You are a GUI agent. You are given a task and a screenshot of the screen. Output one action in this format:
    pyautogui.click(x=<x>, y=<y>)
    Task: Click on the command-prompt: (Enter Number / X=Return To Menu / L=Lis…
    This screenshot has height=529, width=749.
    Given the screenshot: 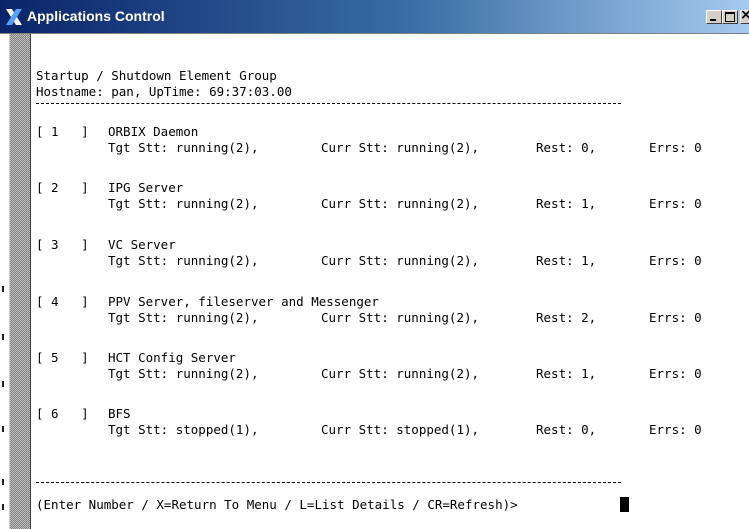 What is the action you would take?
    pyautogui.click(x=277, y=504)
    